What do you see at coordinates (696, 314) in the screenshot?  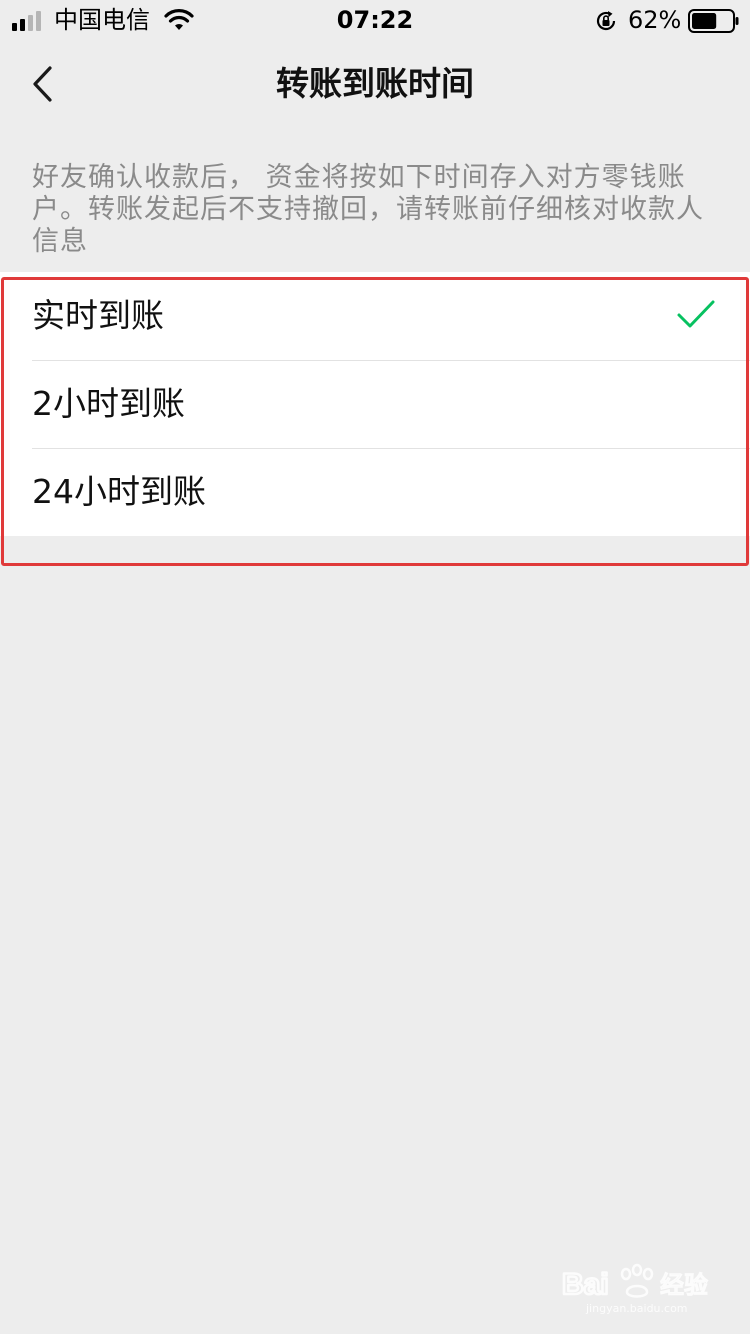 I see `checkmark-icon` at bounding box center [696, 314].